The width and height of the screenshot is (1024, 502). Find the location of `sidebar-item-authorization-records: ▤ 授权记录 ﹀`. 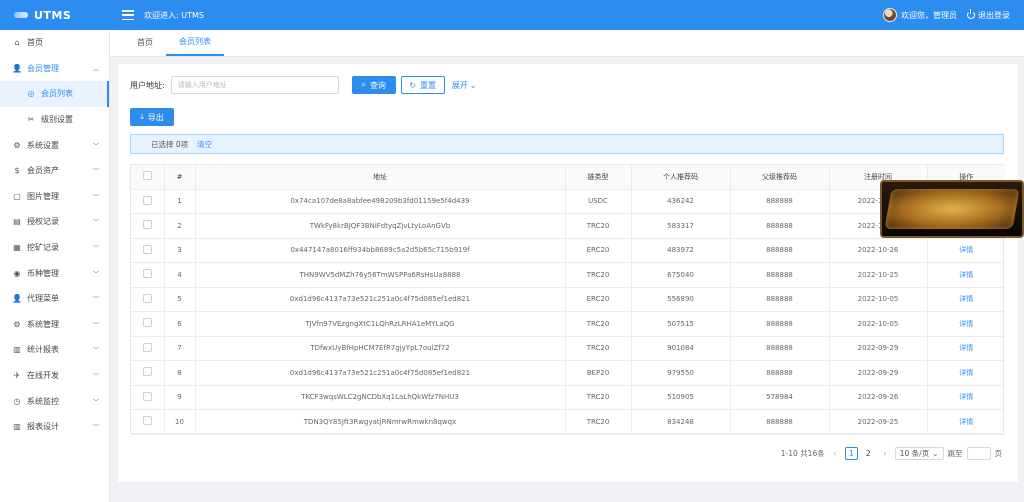

sidebar-item-authorization-records: ▤ 授权记录 ﹀ is located at coordinates (54, 222).